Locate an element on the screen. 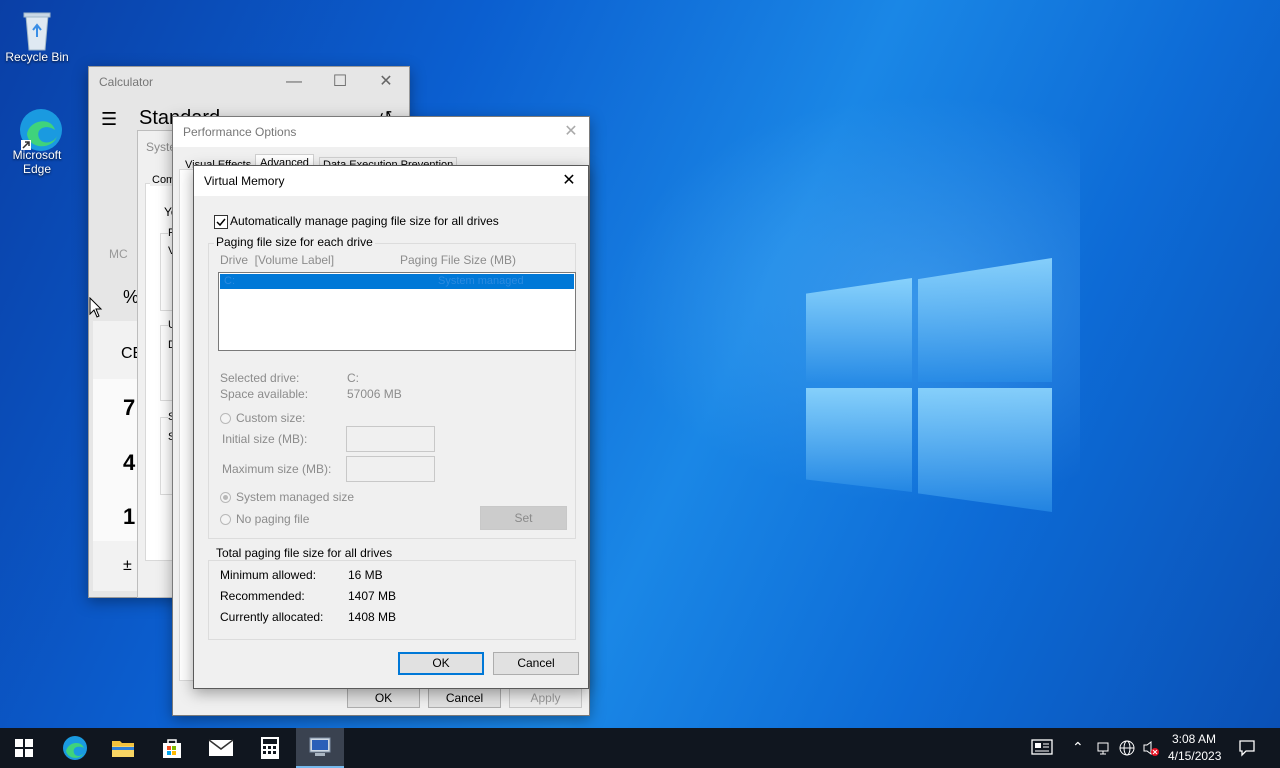  selected-drive-label: Selected drive: is located at coordinates (260, 378).